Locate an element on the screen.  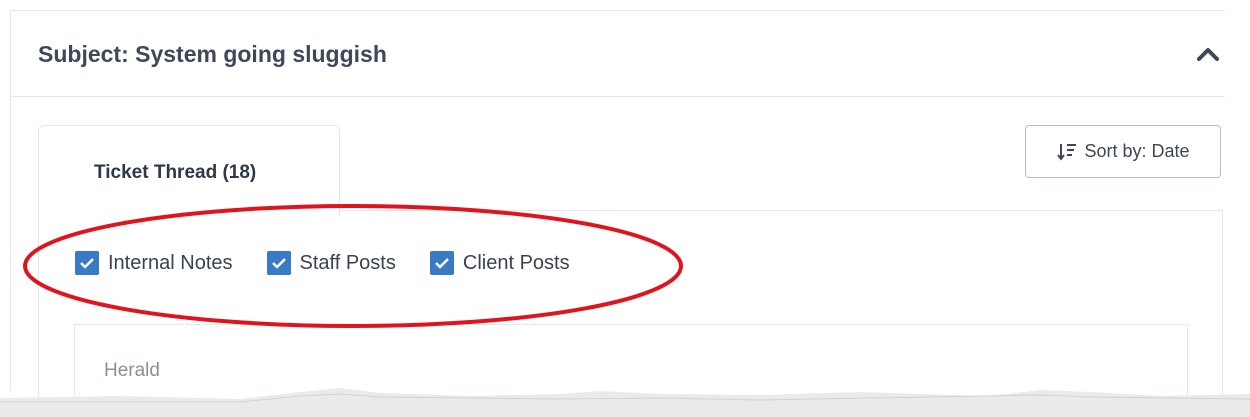
filter-staff-posts: Staff Posts is located at coordinates (331, 263).